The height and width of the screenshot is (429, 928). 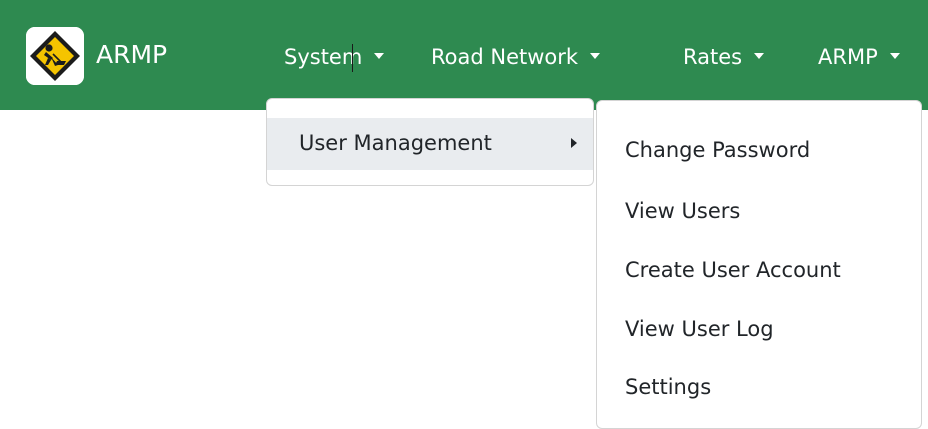 What do you see at coordinates (55, 56) in the screenshot?
I see `road-worker-sign-icon` at bounding box center [55, 56].